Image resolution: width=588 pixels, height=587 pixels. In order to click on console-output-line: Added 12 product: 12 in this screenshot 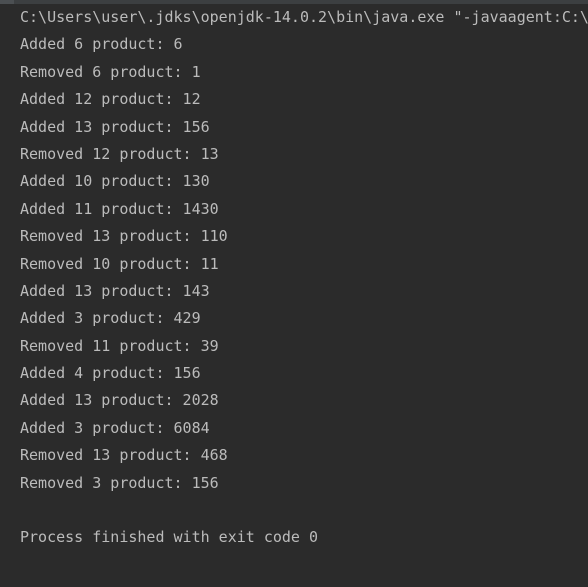, I will do `click(110, 99)`.